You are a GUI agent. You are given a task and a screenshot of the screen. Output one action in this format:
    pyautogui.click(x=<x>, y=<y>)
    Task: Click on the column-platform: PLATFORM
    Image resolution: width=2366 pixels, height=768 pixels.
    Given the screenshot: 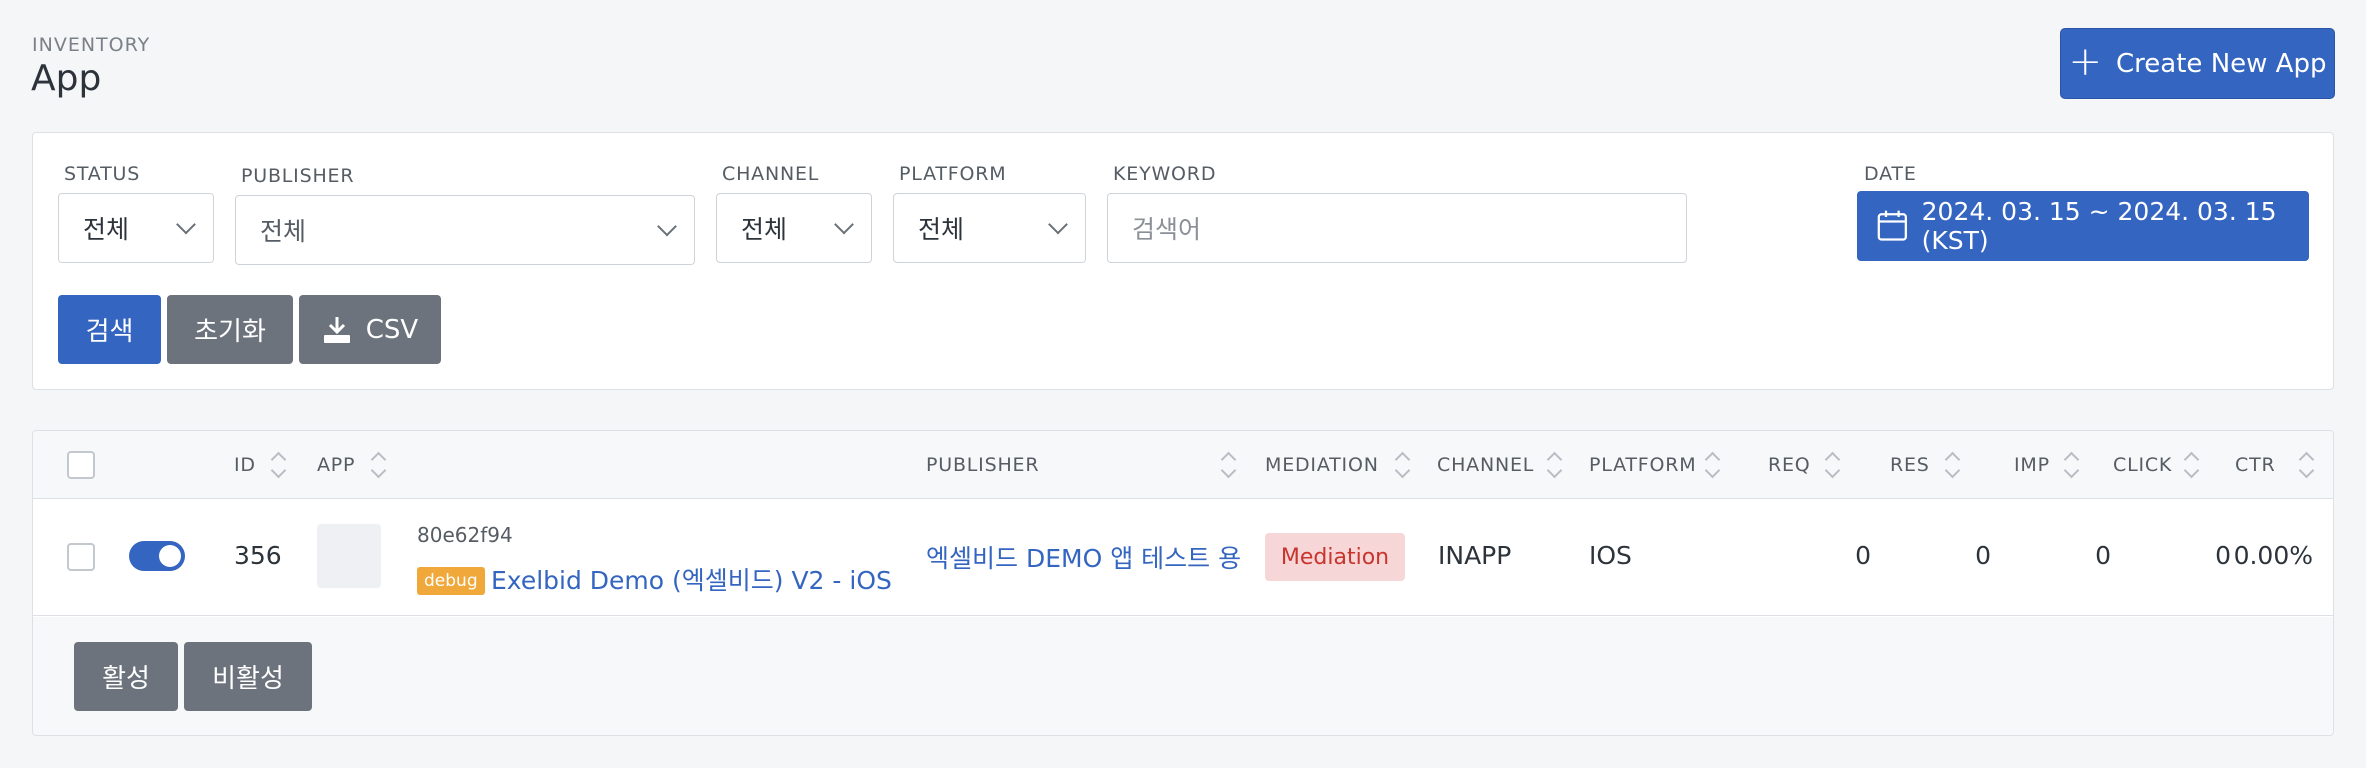 What is the action you would take?
    pyautogui.click(x=1643, y=465)
    